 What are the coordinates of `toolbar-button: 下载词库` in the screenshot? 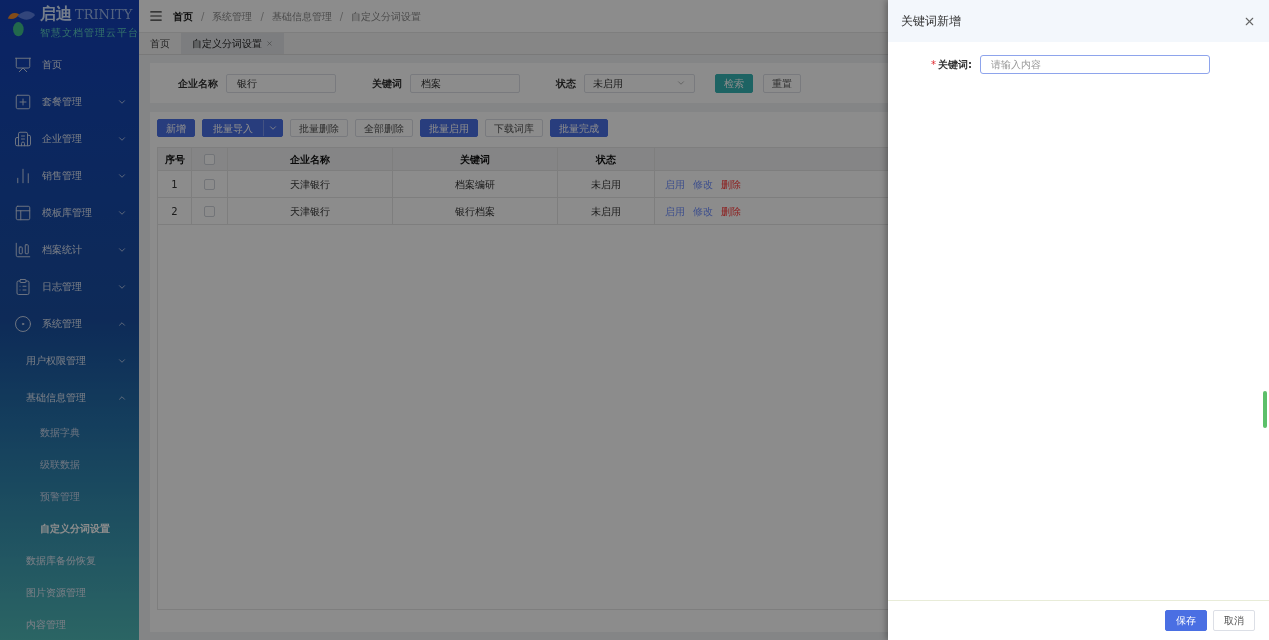 It's located at (514, 128).